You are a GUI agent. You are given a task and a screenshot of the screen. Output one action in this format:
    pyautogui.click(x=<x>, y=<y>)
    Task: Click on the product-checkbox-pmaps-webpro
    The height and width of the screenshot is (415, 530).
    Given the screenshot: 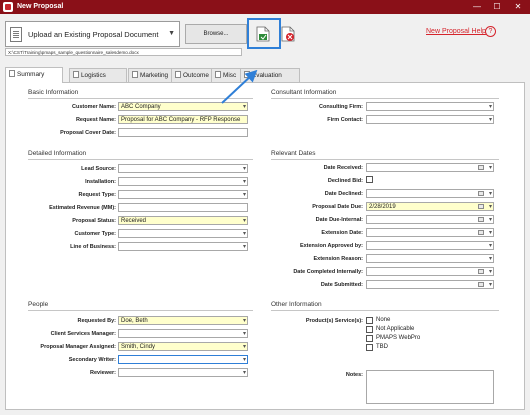 What is the action you would take?
    pyautogui.click(x=369, y=338)
    